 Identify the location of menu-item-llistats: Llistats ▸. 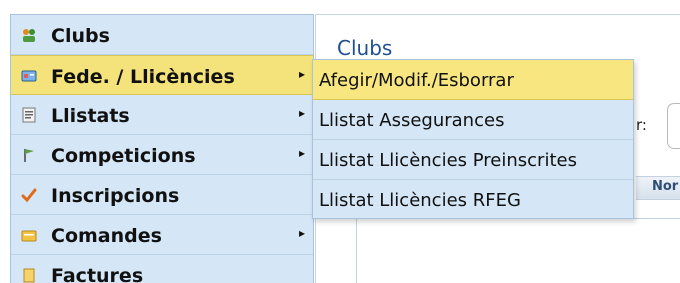
(162, 115).